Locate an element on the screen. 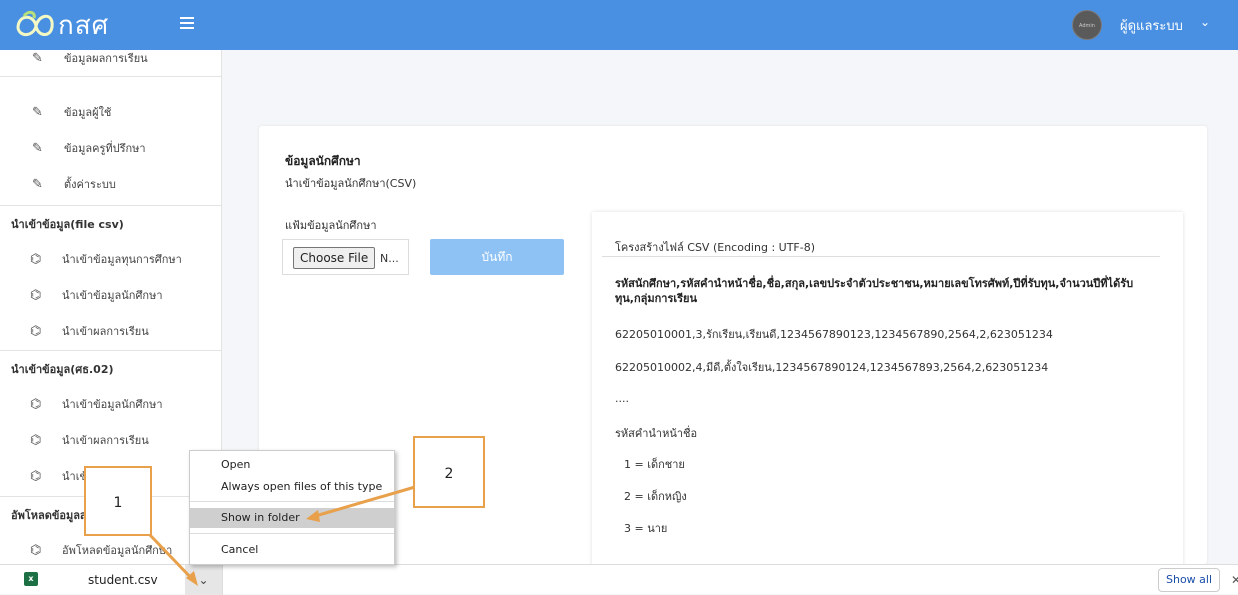 The height and width of the screenshot is (595, 1238). sidebar-item-label: ข้อมูลผลการเรียน is located at coordinates (106, 58).